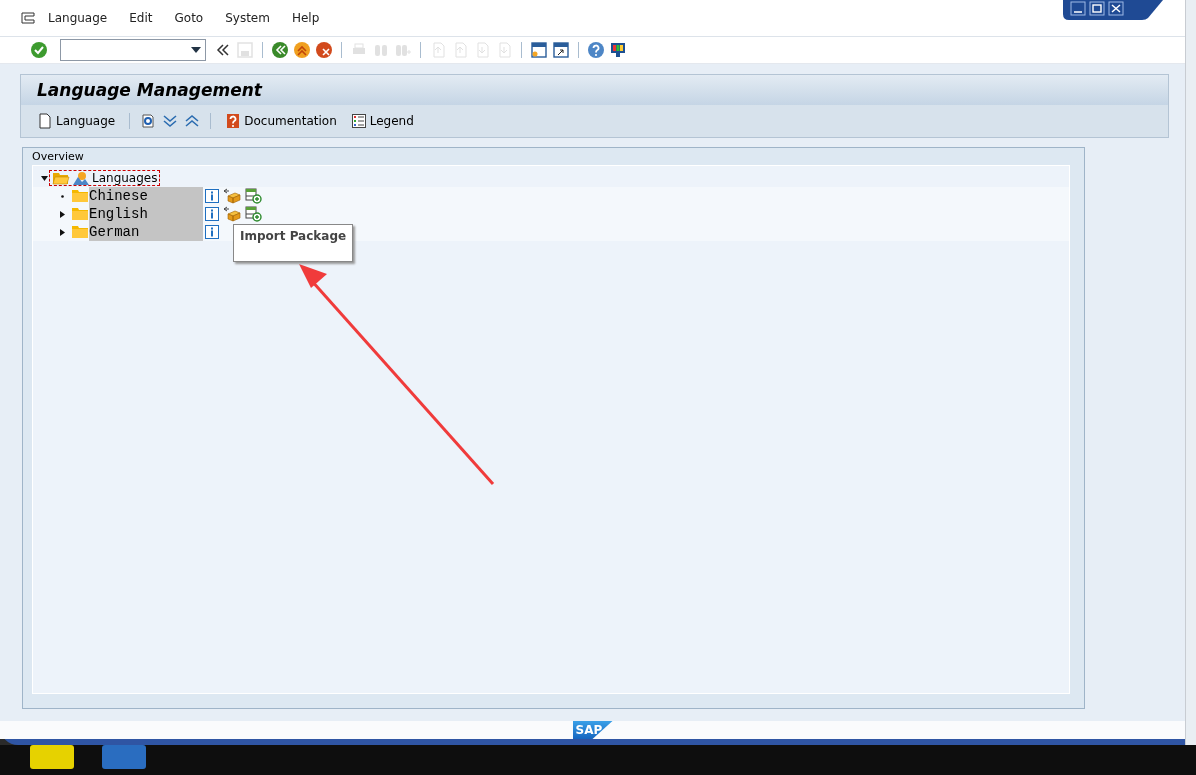 This screenshot has height=775, width=1196. Describe the element at coordinates (233, 121) in the screenshot. I see `help-book-icon` at that location.